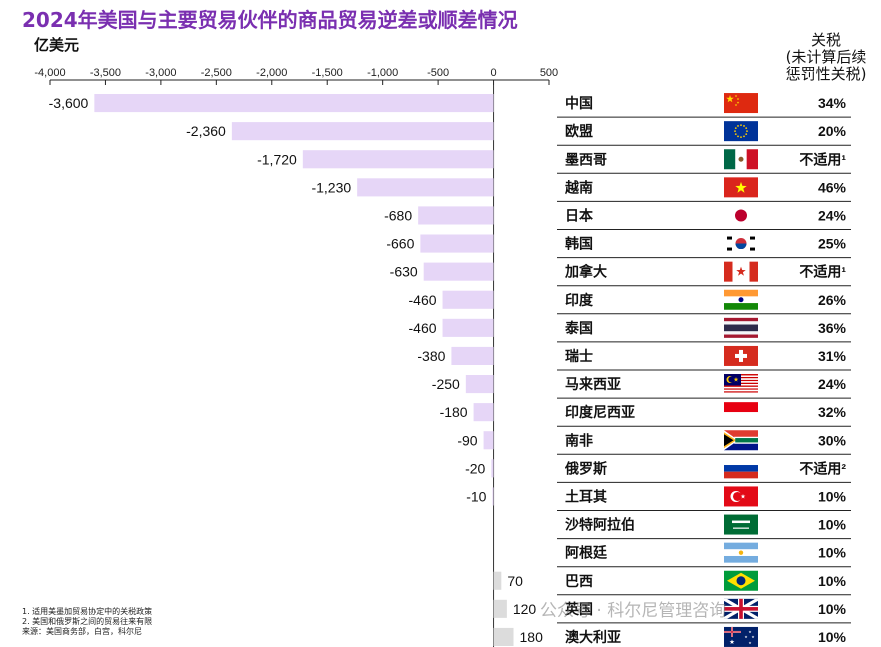 Image resolution: width=881 pixels, height=647 pixels. Describe the element at coordinates (822, 468) in the screenshot. I see `tariff-value: 不适用²` at that location.